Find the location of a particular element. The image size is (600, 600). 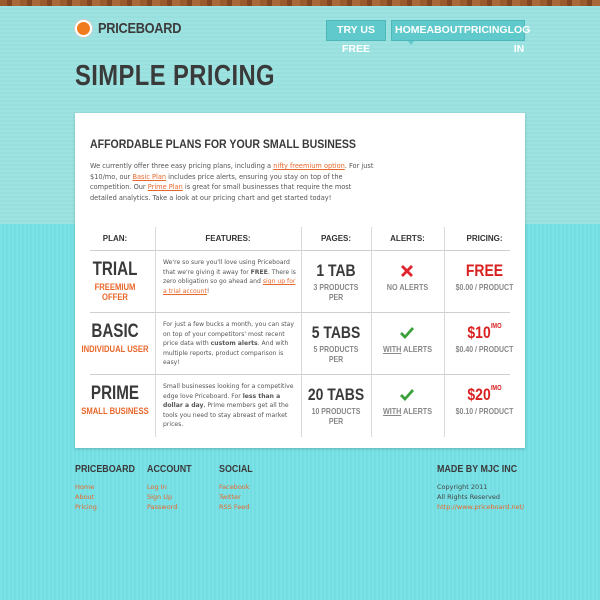

footer-account: ACCOUNT Log In Sign Up Password is located at coordinates (173, 487).